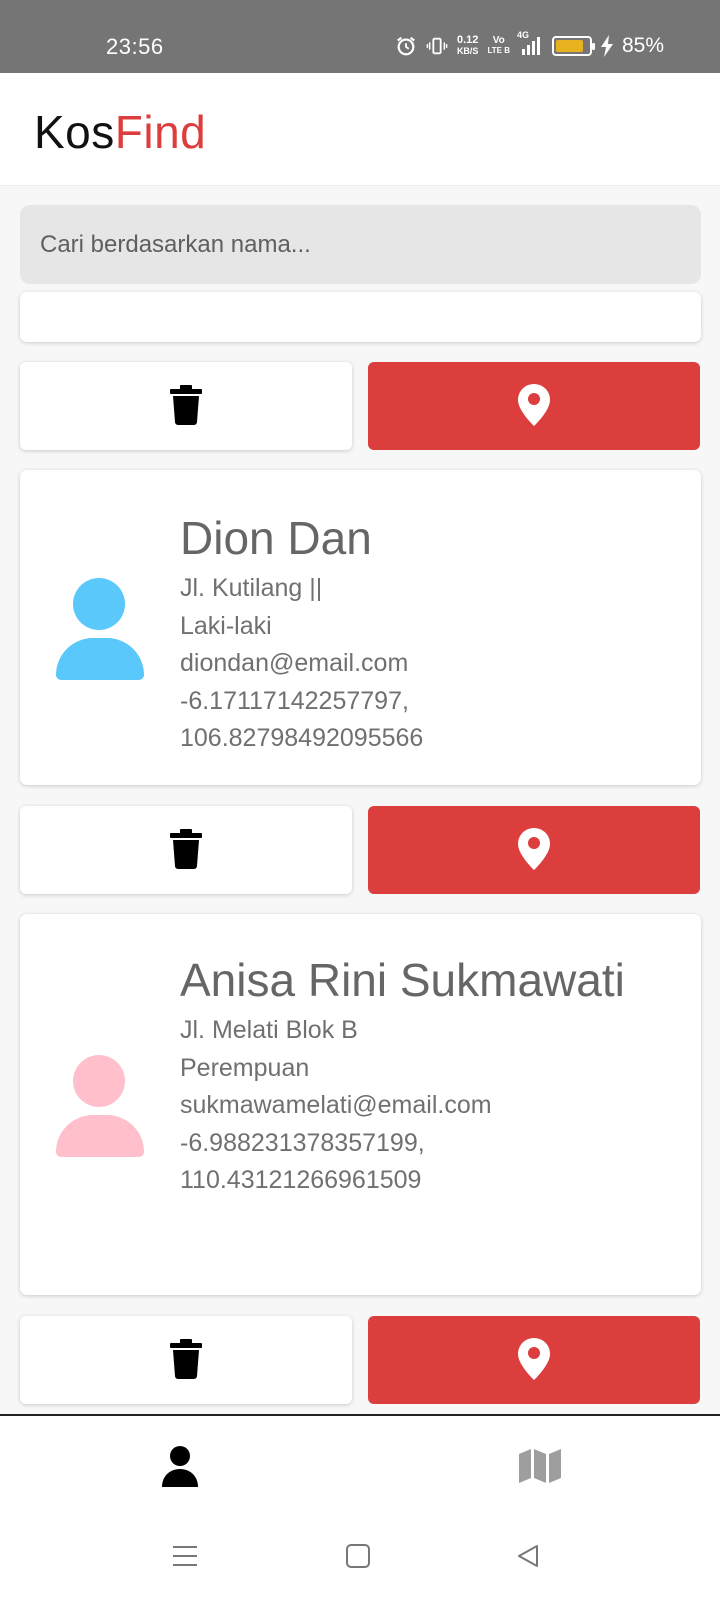 This screenshot has width=720, height=1600. Describe the element at coordinates (360, 244) in the screenshot. I see `search-input` at that location.